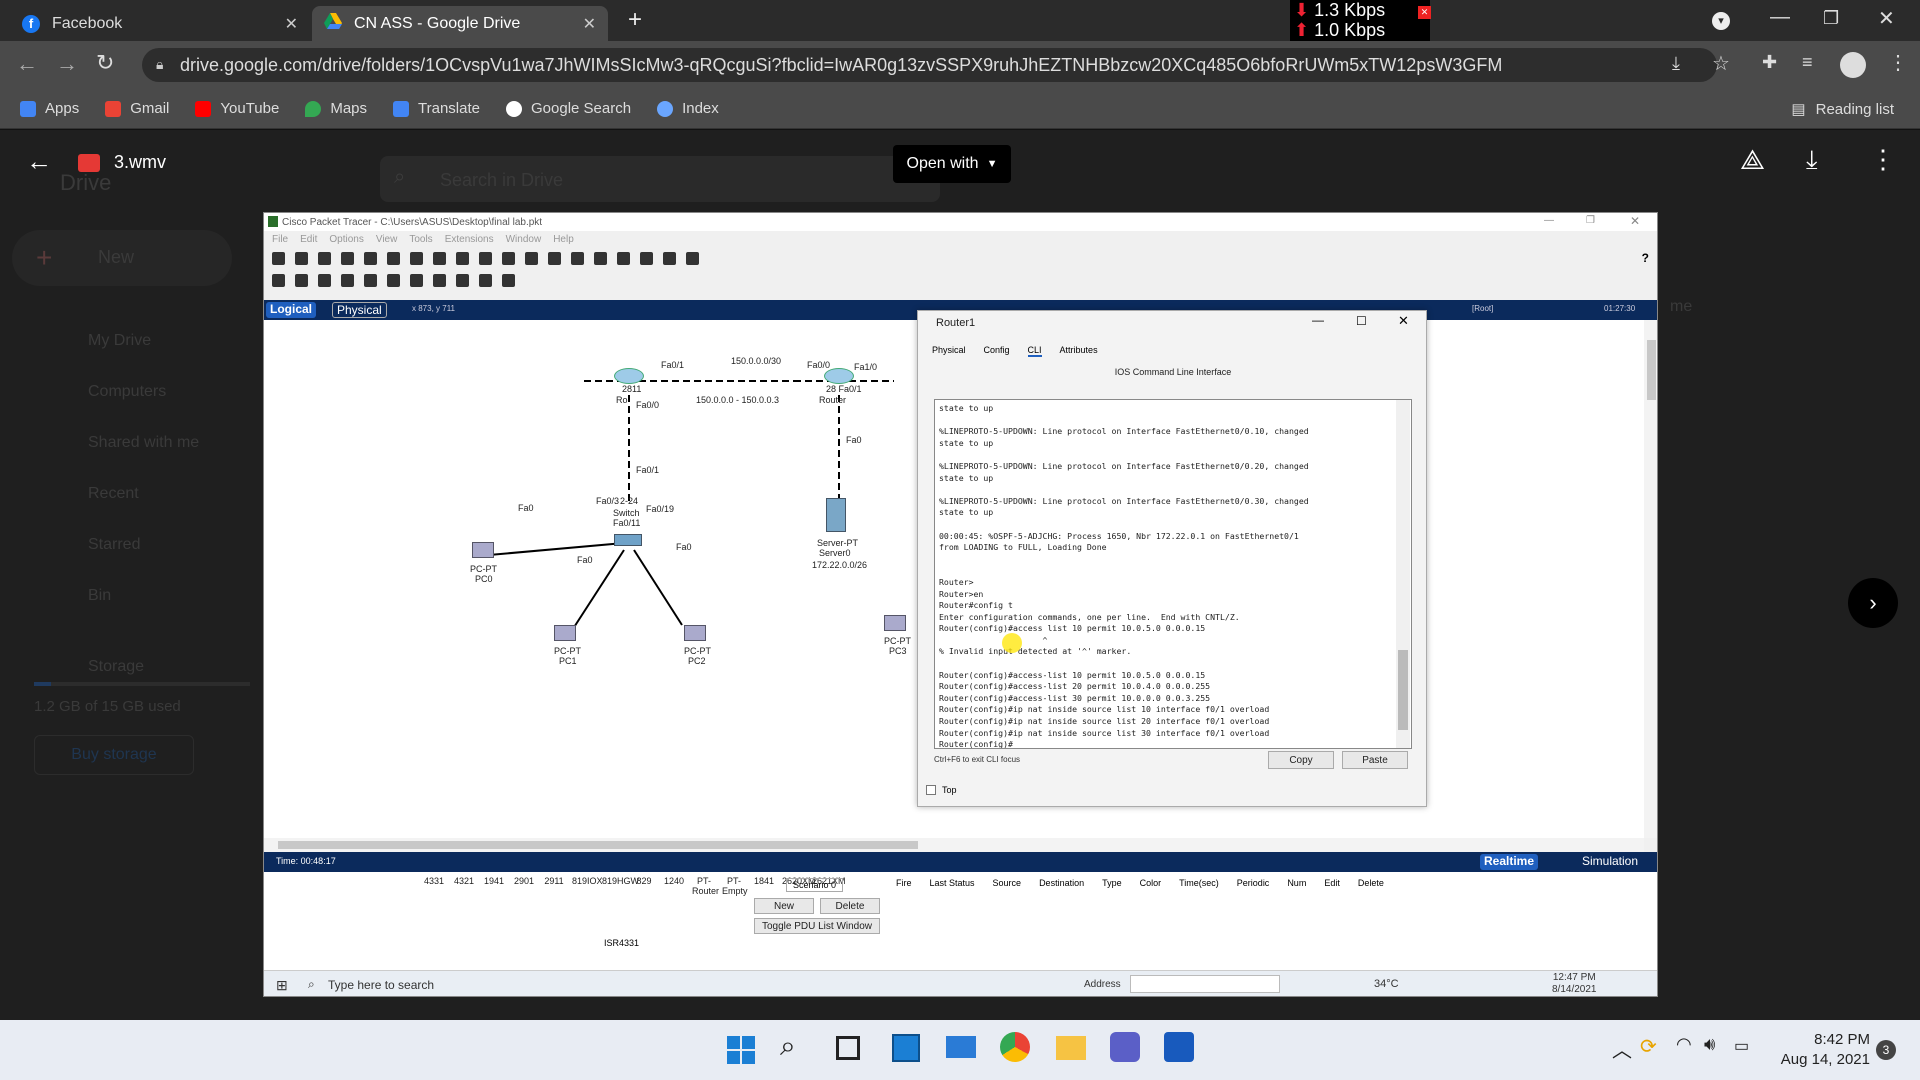 Image resolution: width=1920 pixels, height=1080 pixels. Describe the element at coordinates (483, 550) in the screenshot. I see `pc0-icon` at that location.